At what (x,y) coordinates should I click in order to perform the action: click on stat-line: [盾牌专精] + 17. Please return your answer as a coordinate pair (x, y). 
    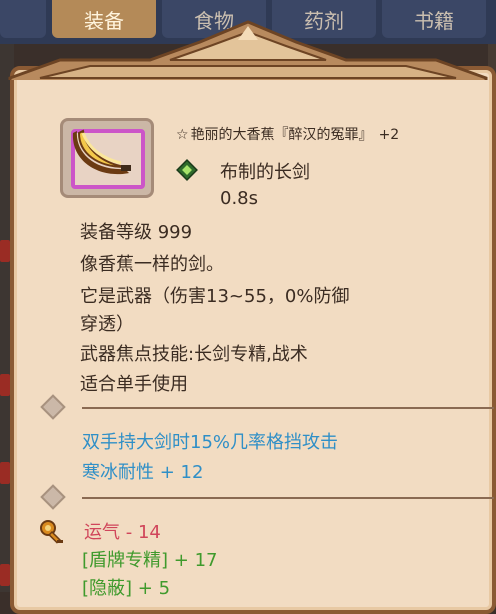
    Looking at the image, I should click on (150, 560).